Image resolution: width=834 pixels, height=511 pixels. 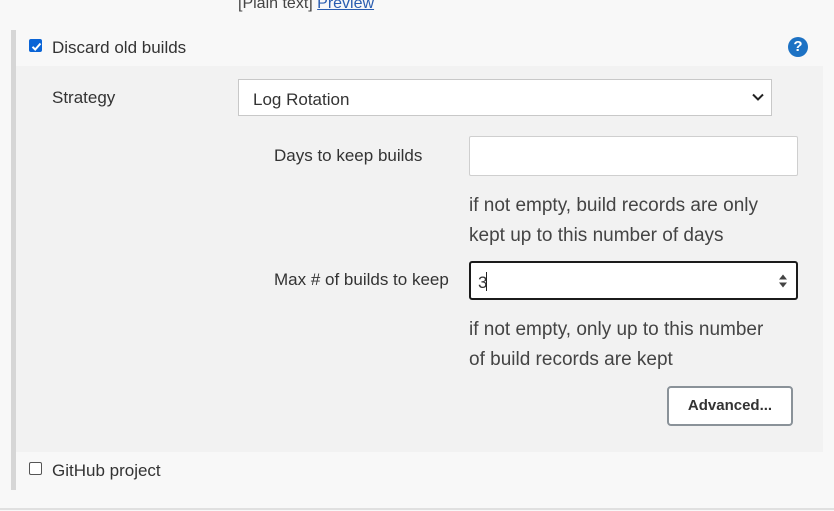 What do you see at coordinates (301, 99) in the screenshot?
I see `strategy-selected-value: Log Rotation` at bounding box center [301, 99].